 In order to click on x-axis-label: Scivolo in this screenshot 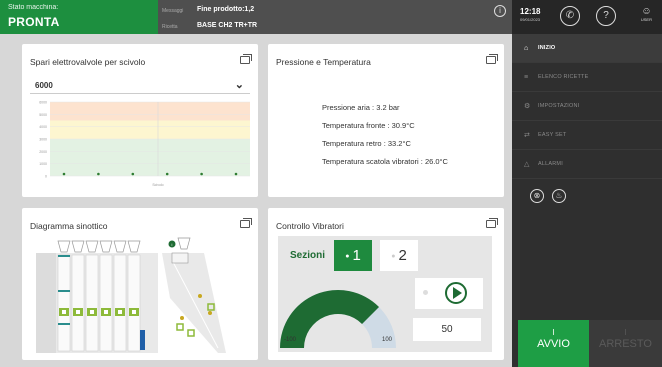, I will do `click(157, 185)`.